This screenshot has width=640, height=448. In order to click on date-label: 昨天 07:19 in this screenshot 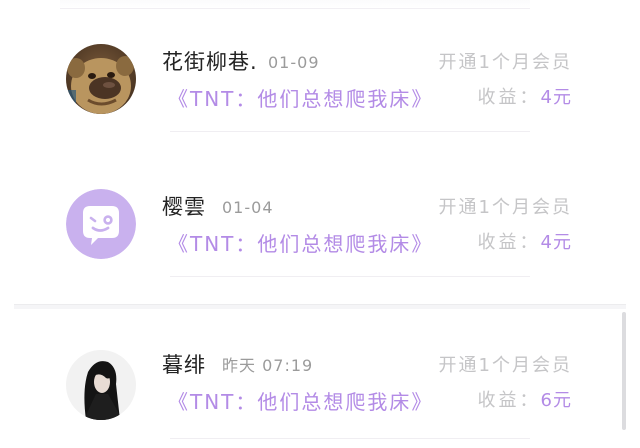, I will do `click(268, 365)`.